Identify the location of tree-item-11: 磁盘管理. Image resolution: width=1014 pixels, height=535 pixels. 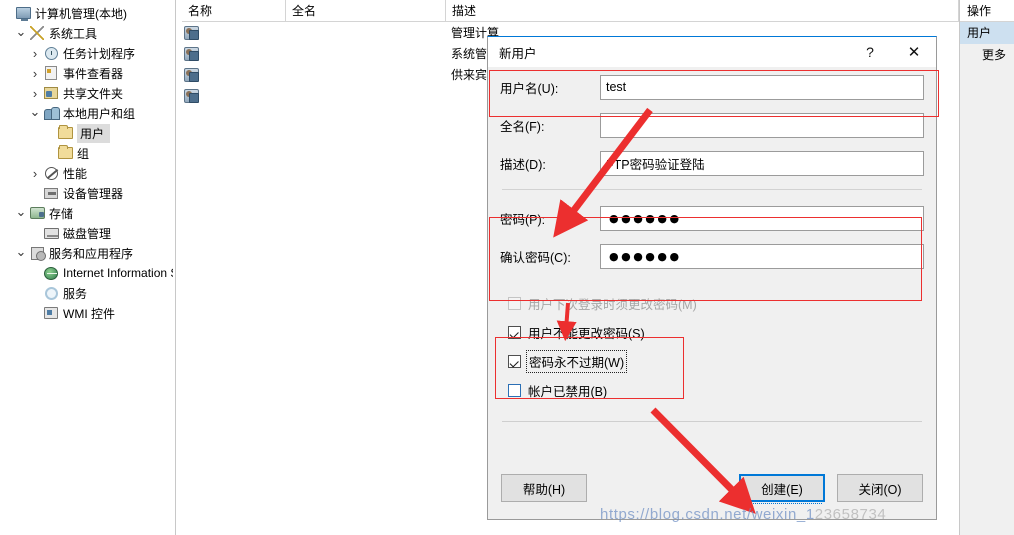
(87, 233).